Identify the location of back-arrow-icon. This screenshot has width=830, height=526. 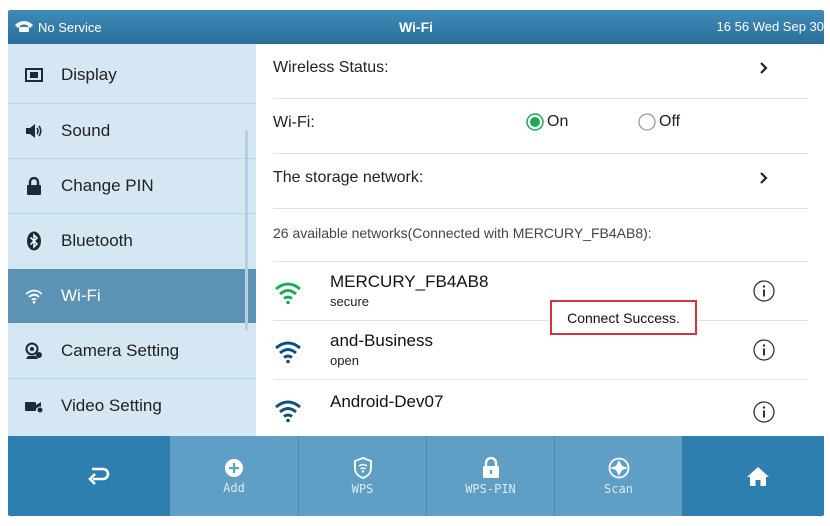
(99, 476).